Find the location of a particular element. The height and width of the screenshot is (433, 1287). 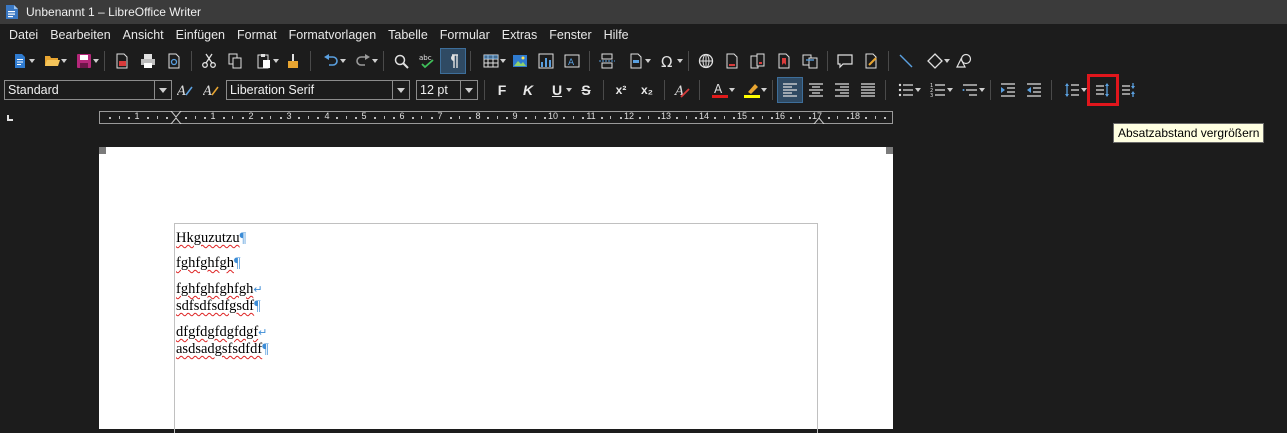

decrease-indent-button is located at coordinates (1034, 90).